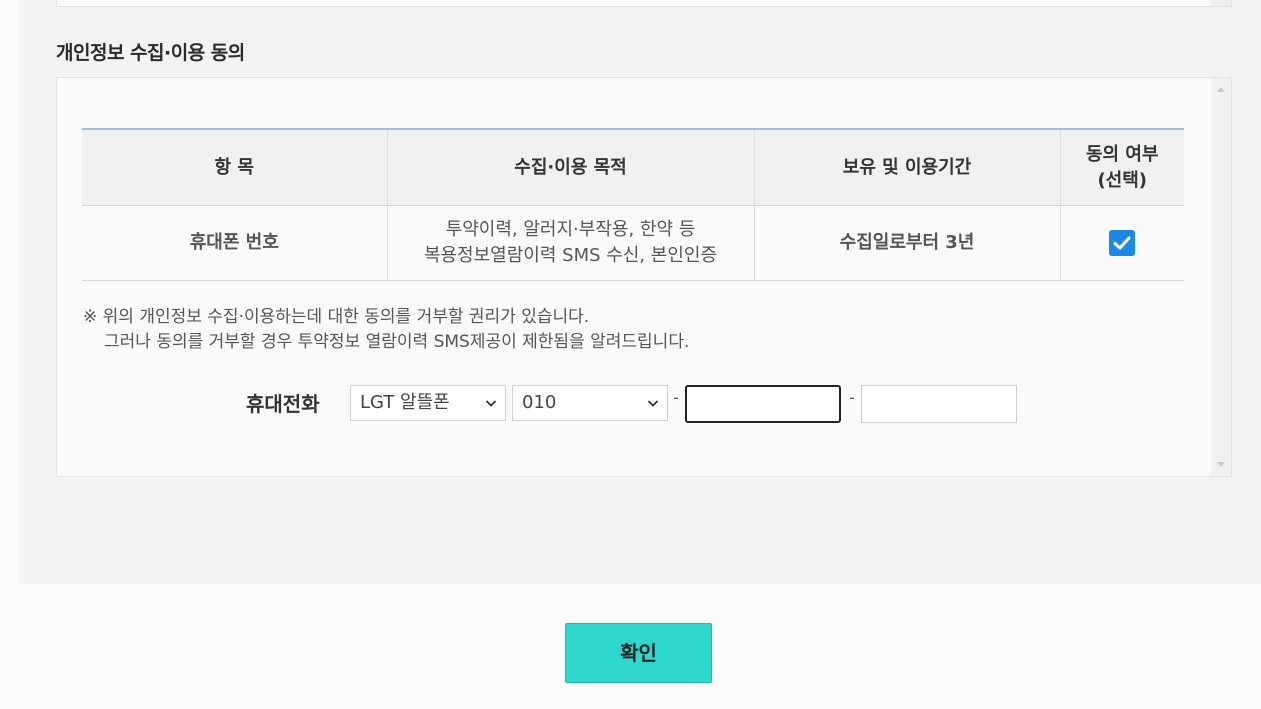 The height and width of the screenshot is (709, 1261). I want to click on scroll-down-arrow-icon, so click(1221, 464).